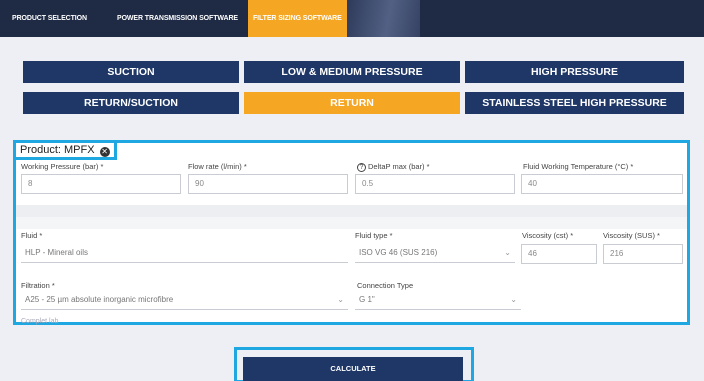 The image size is (704, 381). I want to click on fluid-label: Fluid *, so click(32, 235).